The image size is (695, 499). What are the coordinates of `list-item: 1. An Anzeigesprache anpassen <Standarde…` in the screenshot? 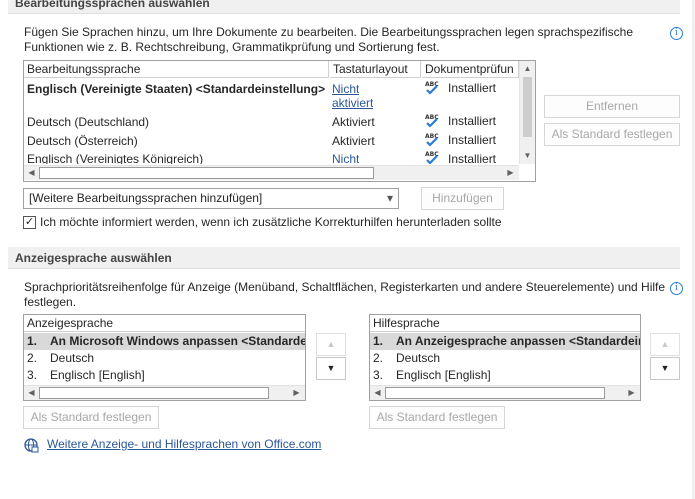 It's located at (505, 341).